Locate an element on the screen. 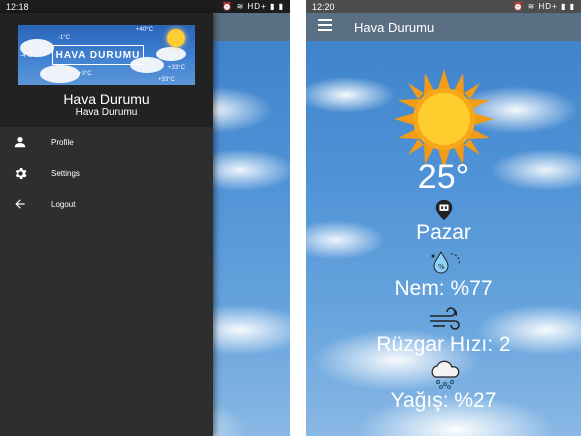 The height and width of the screenshot is (436, 581). banner-title: HAVA DURUMU is located at coordinates (98, 55).